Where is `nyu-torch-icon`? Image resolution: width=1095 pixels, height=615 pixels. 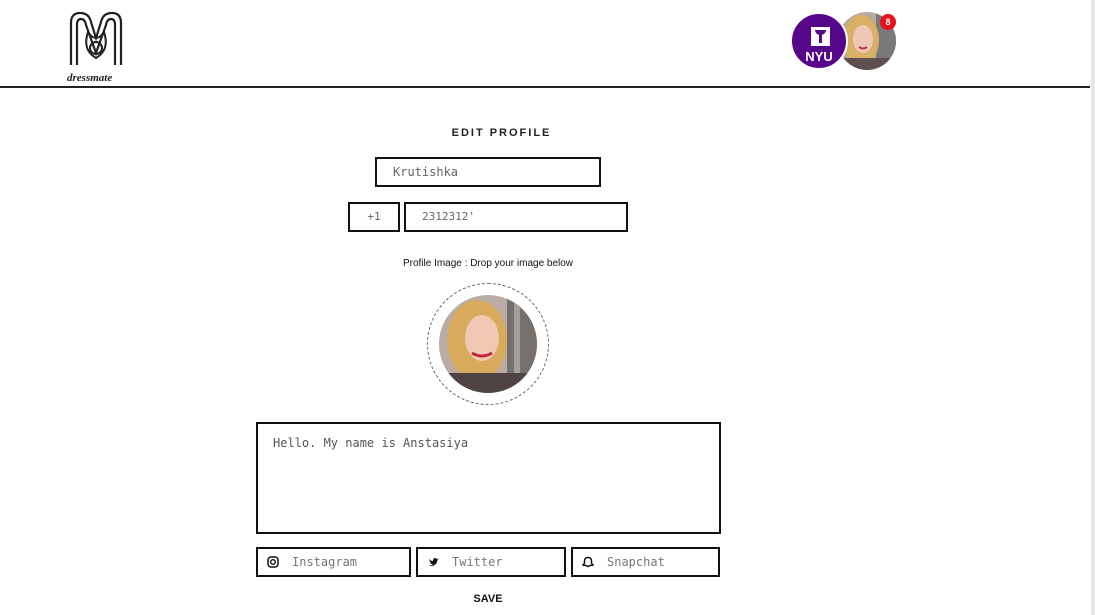 nyu-torch-icon is located at coordinates (820, 36).